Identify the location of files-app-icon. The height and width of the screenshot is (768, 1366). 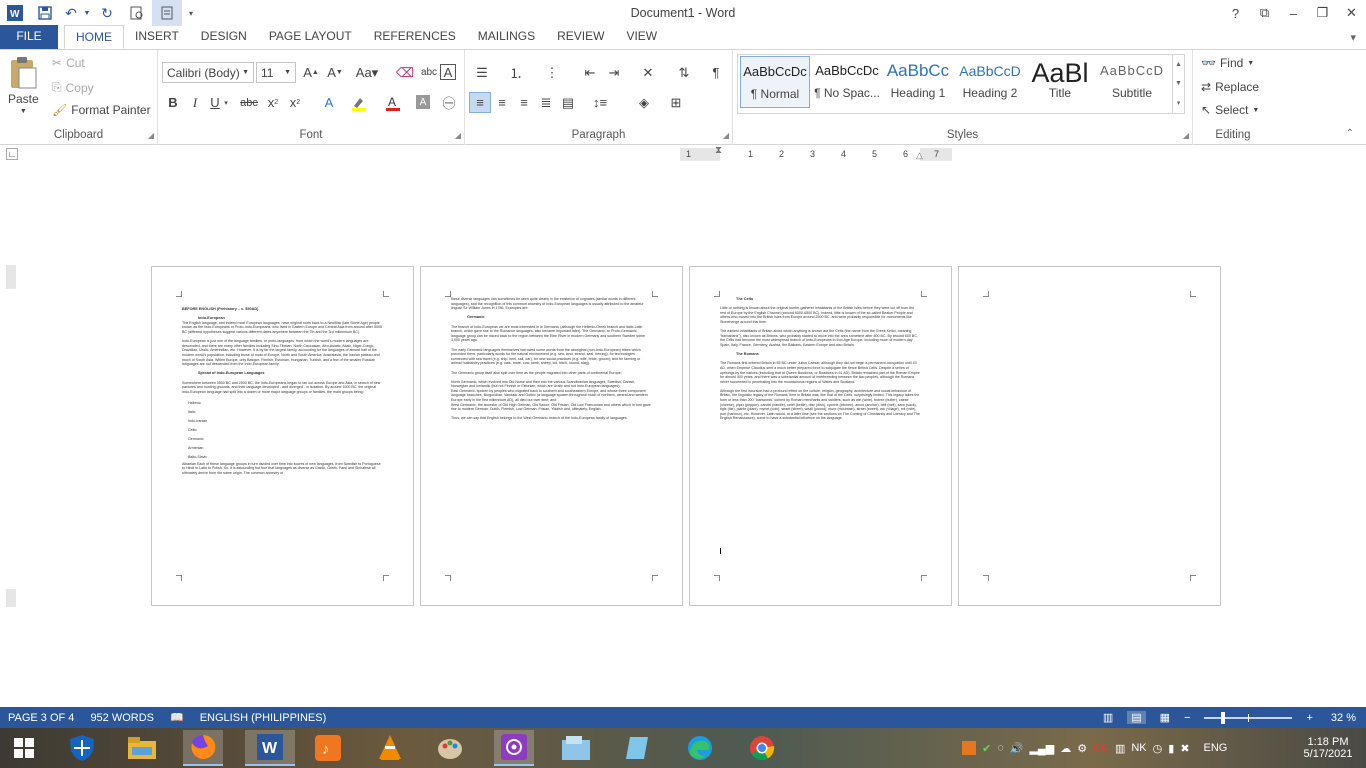
(576, 748).